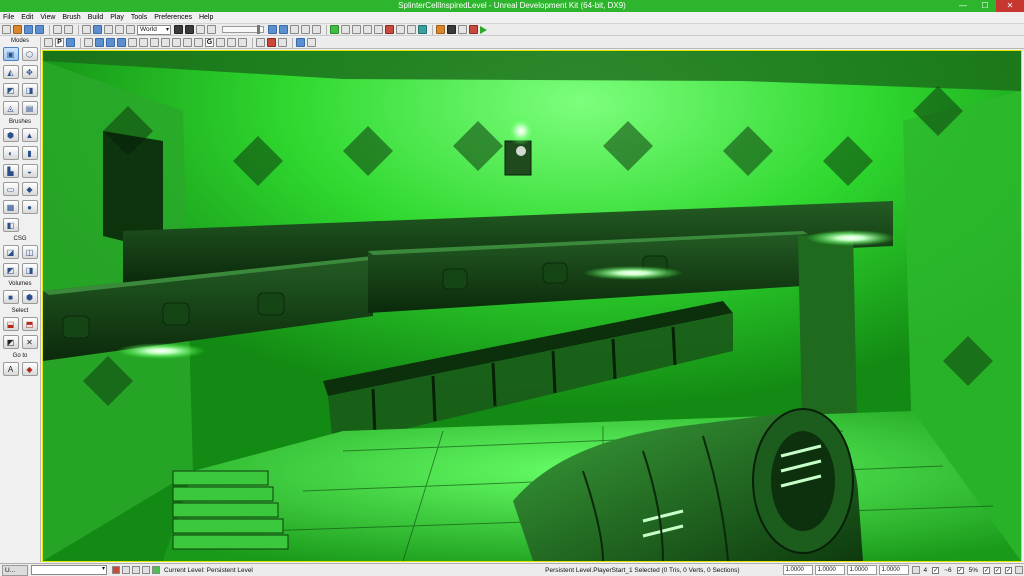 Image resolution: width=1024 pixels, height=576 pixels. I want to click on play-in-editor-icon, so click(440, 29).